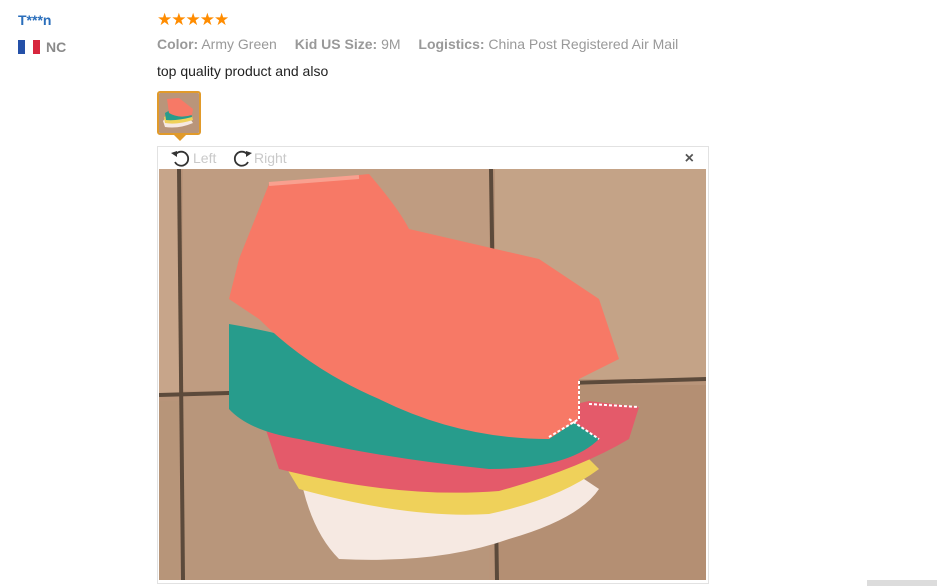 The width and height of the screenshot is (937, 586). I want to click on close-viewer-button: ×, so click(689, 159).